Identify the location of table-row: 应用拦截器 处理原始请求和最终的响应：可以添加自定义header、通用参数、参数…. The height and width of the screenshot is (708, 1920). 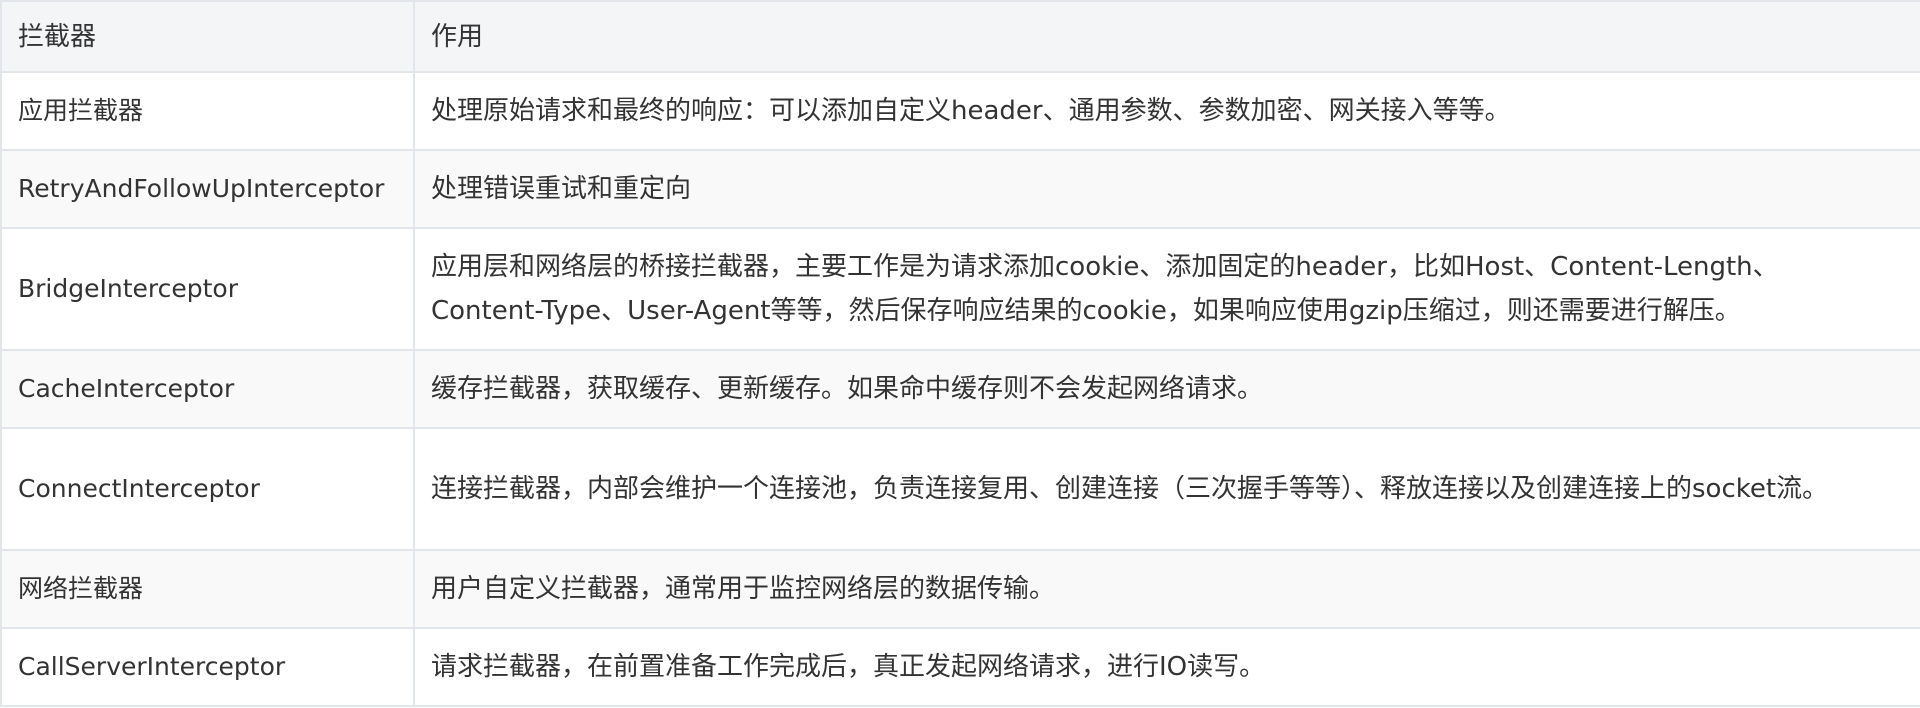
(960, 111).